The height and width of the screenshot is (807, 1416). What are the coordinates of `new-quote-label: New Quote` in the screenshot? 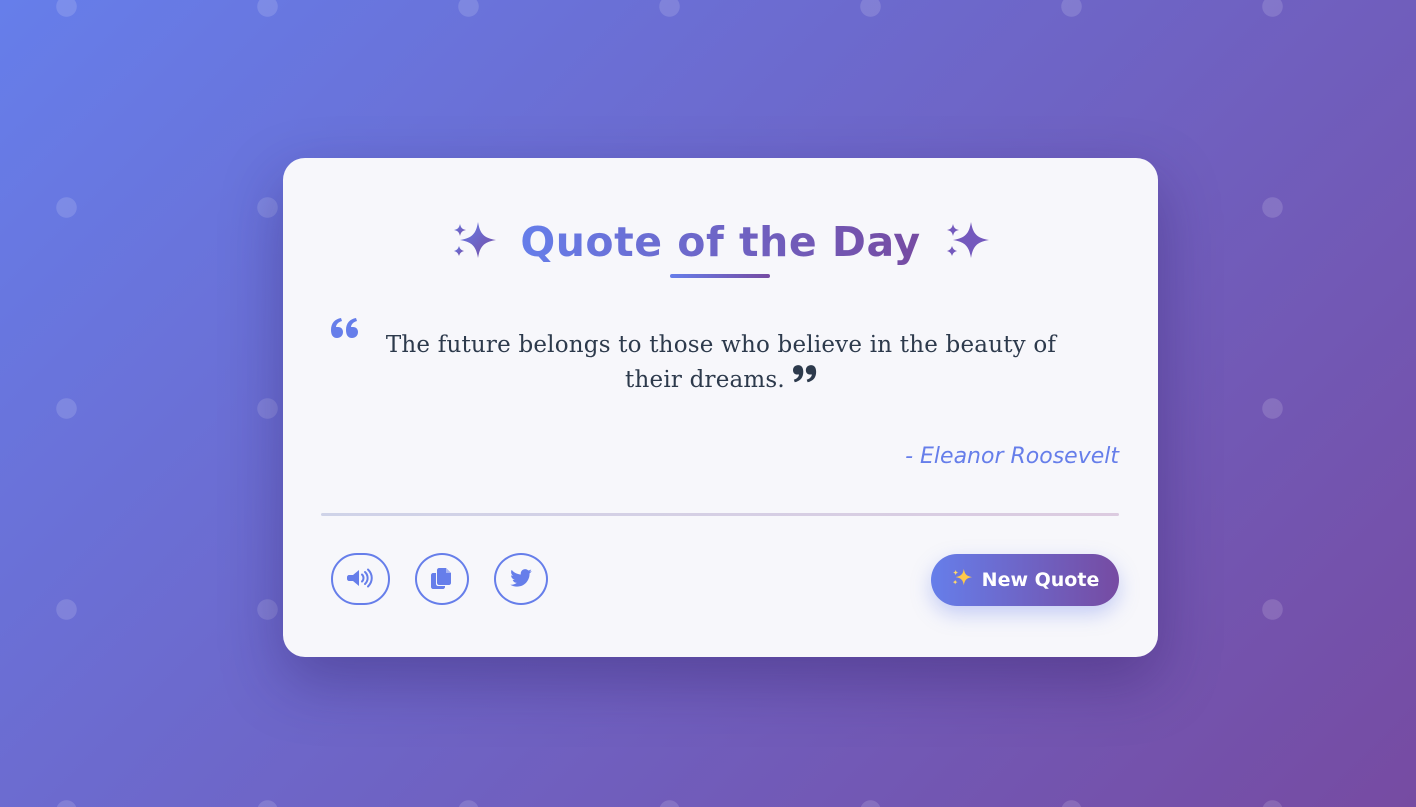 It's located at (1040, 580).